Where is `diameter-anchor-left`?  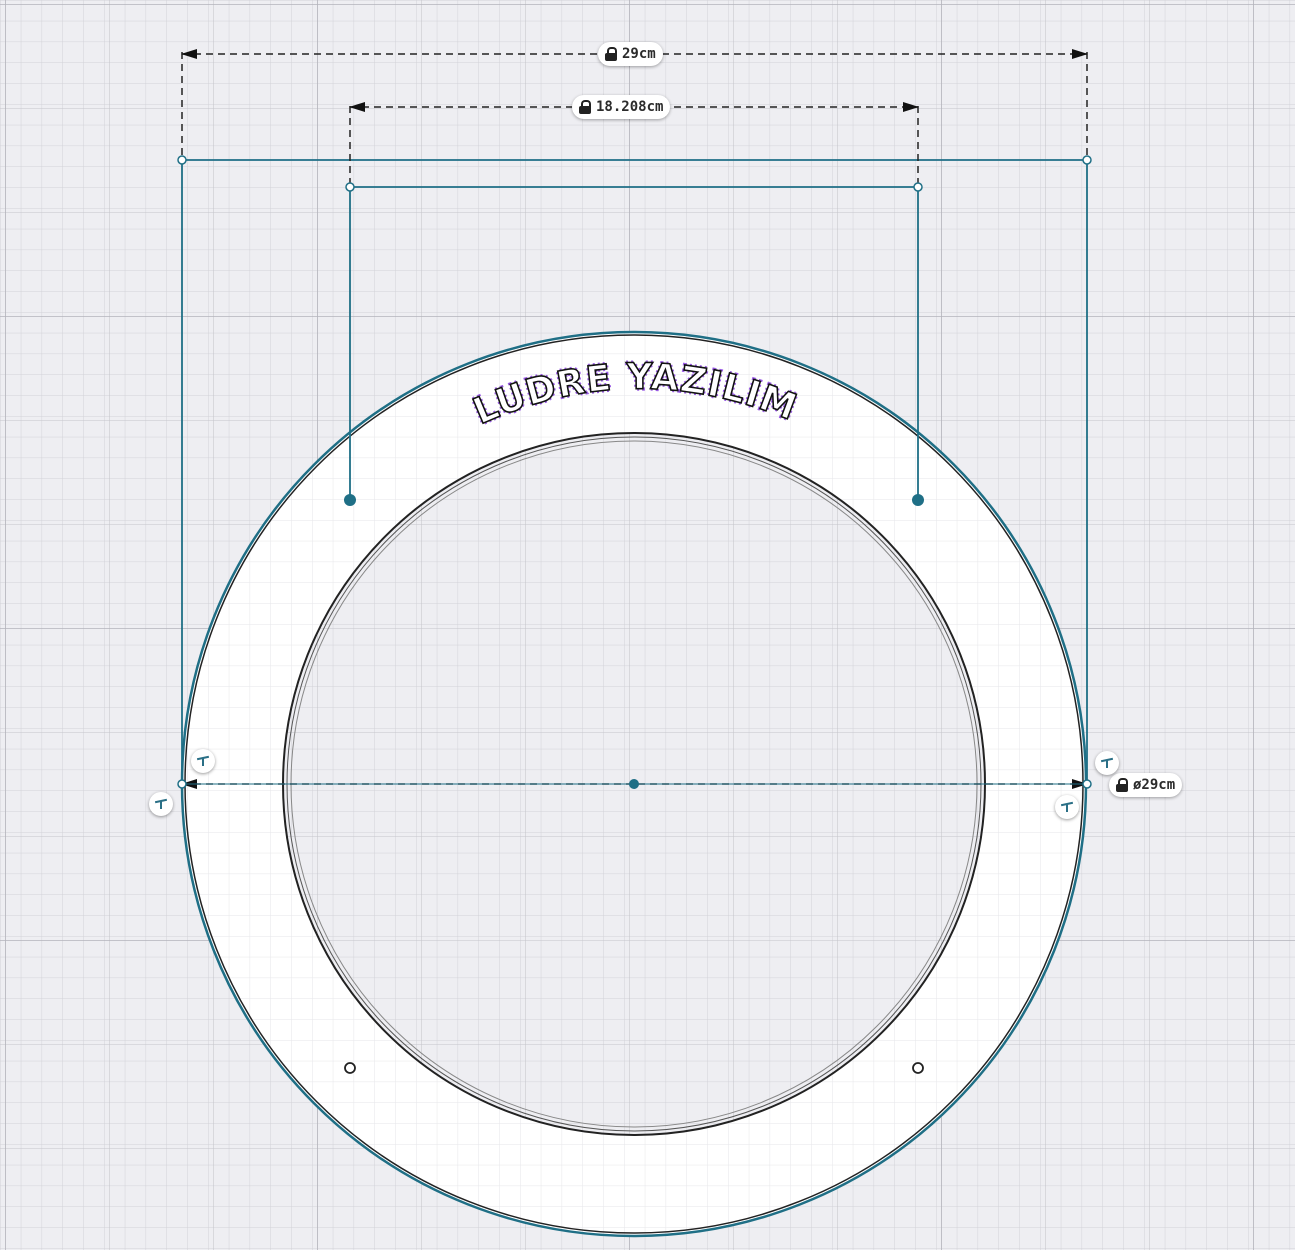 diameter-anchor-left is located at coordinates (182, 784).